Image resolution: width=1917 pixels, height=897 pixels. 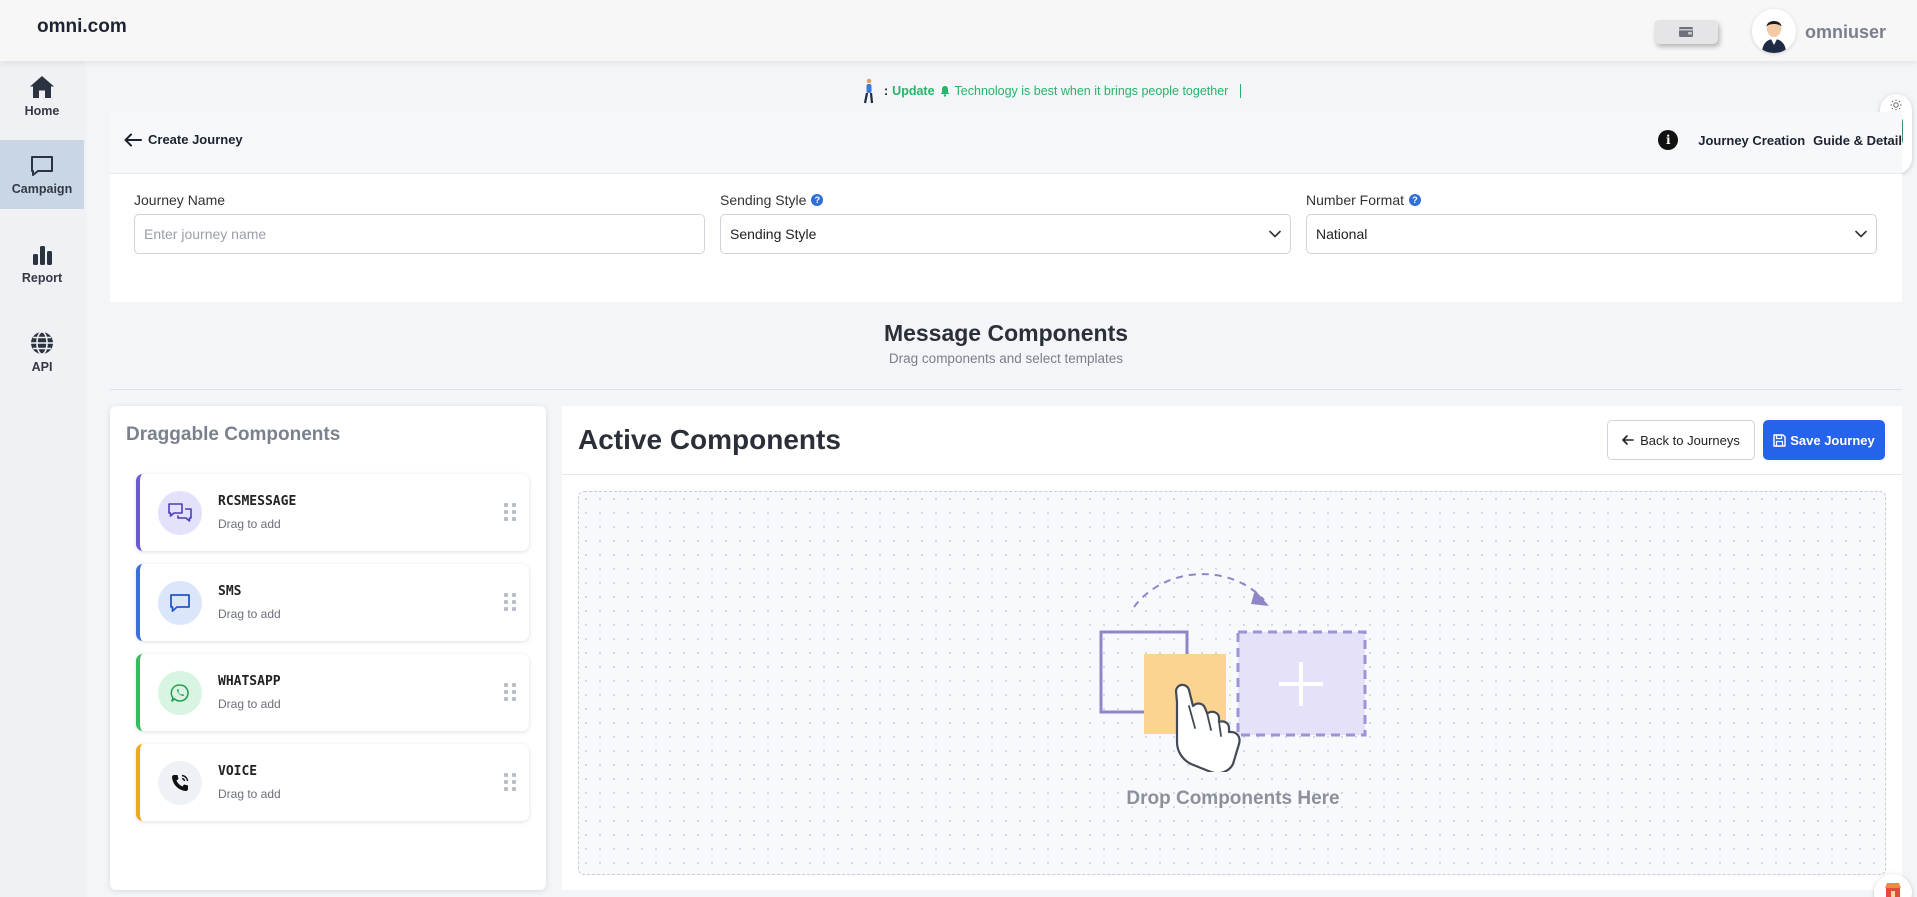 I want to click on drag-drop-illustration-icon, so click(x=1233, y=672).